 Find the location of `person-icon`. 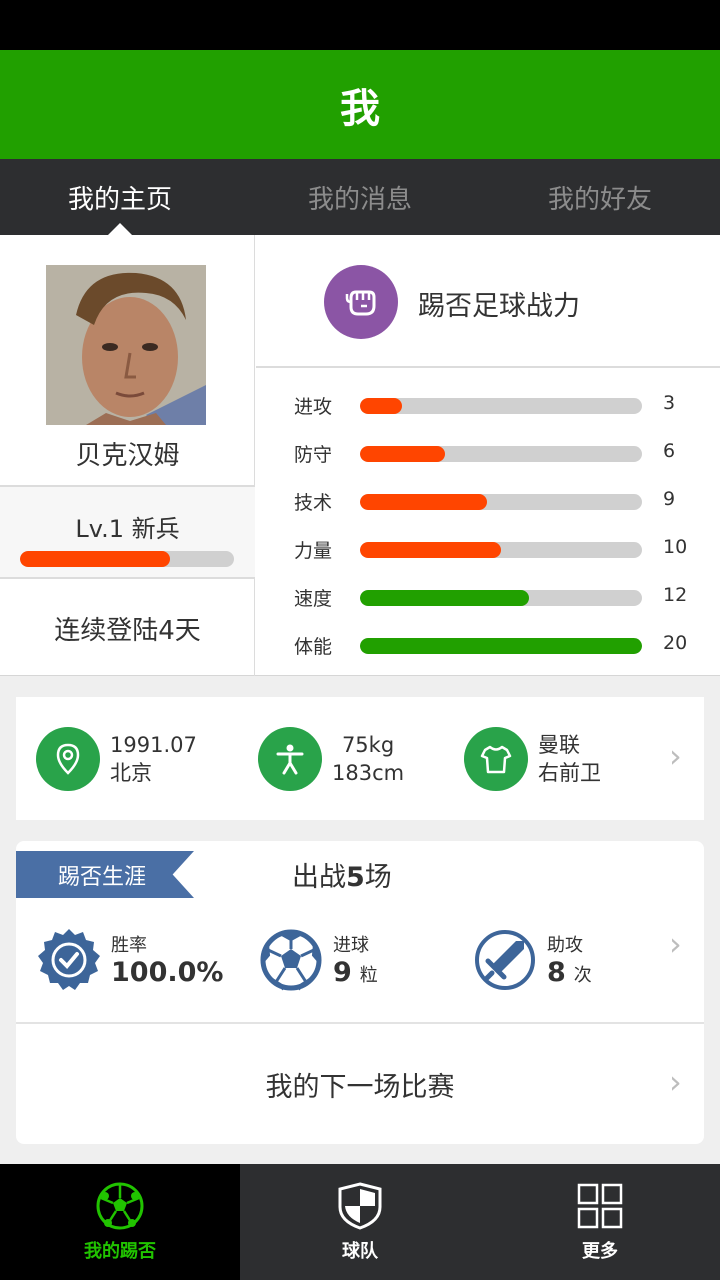

person-icon is located at coordinates (290, 759).